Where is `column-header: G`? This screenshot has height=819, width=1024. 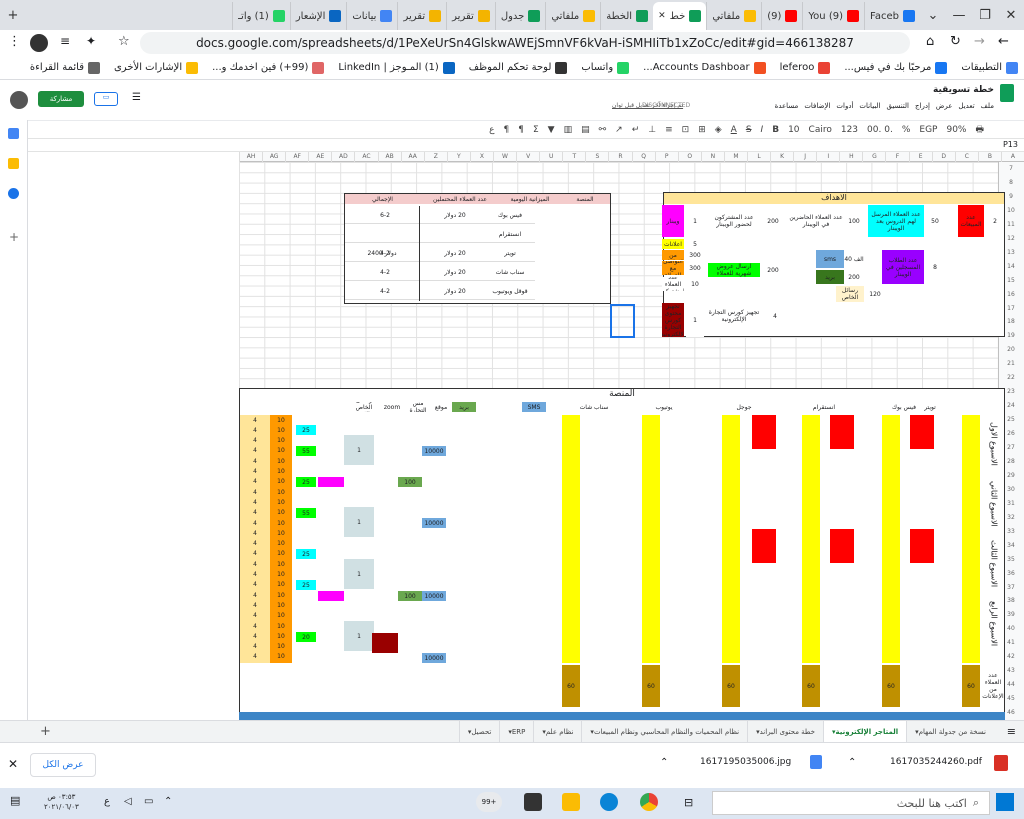 column-header: G is located at coordinates (873, 157).